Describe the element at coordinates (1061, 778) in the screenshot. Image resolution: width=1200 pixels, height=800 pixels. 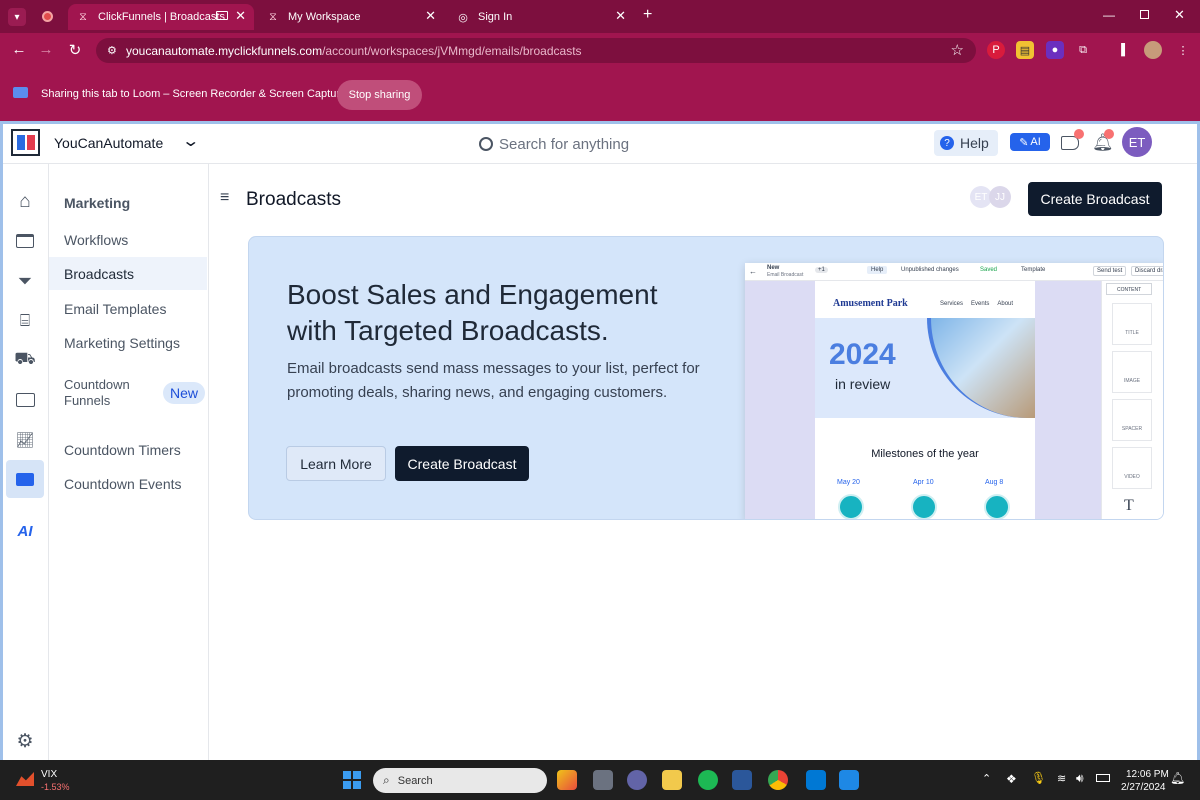
I see `wifi-icon: ≋` at that location.